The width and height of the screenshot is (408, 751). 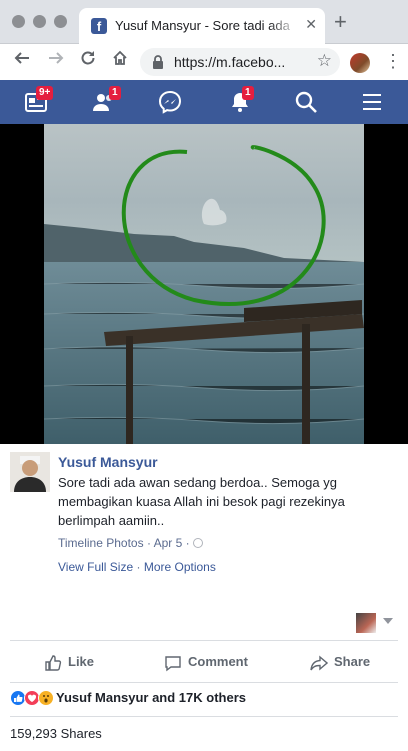 I want to click on comment-button: Comment, so click(x=206, y=662).